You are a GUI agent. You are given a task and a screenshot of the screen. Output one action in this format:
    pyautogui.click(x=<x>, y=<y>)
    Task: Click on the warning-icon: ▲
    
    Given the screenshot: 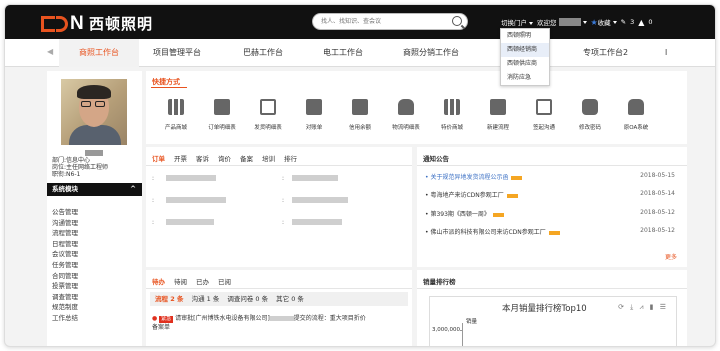 What is the action you would take?
    pyautogui.click(x=641, y=22)
    